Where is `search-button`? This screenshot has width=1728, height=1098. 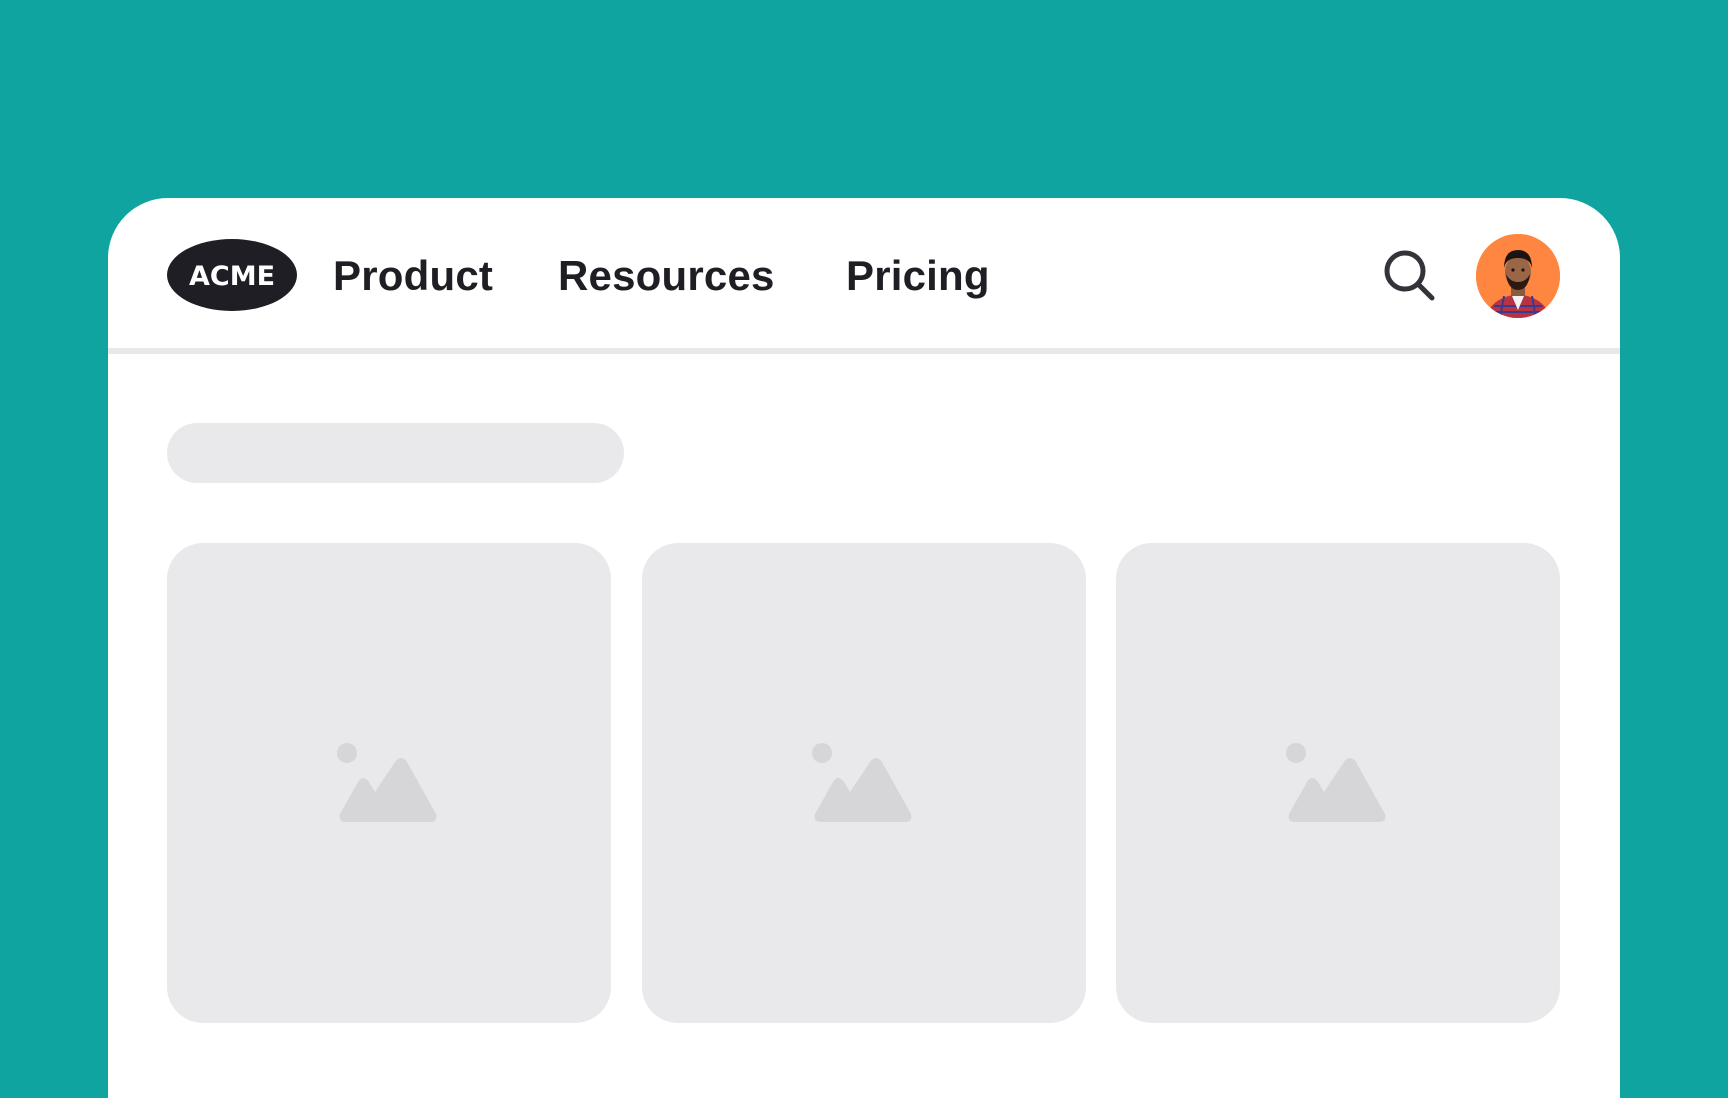 search-button is located at coordinates (1410, 276).